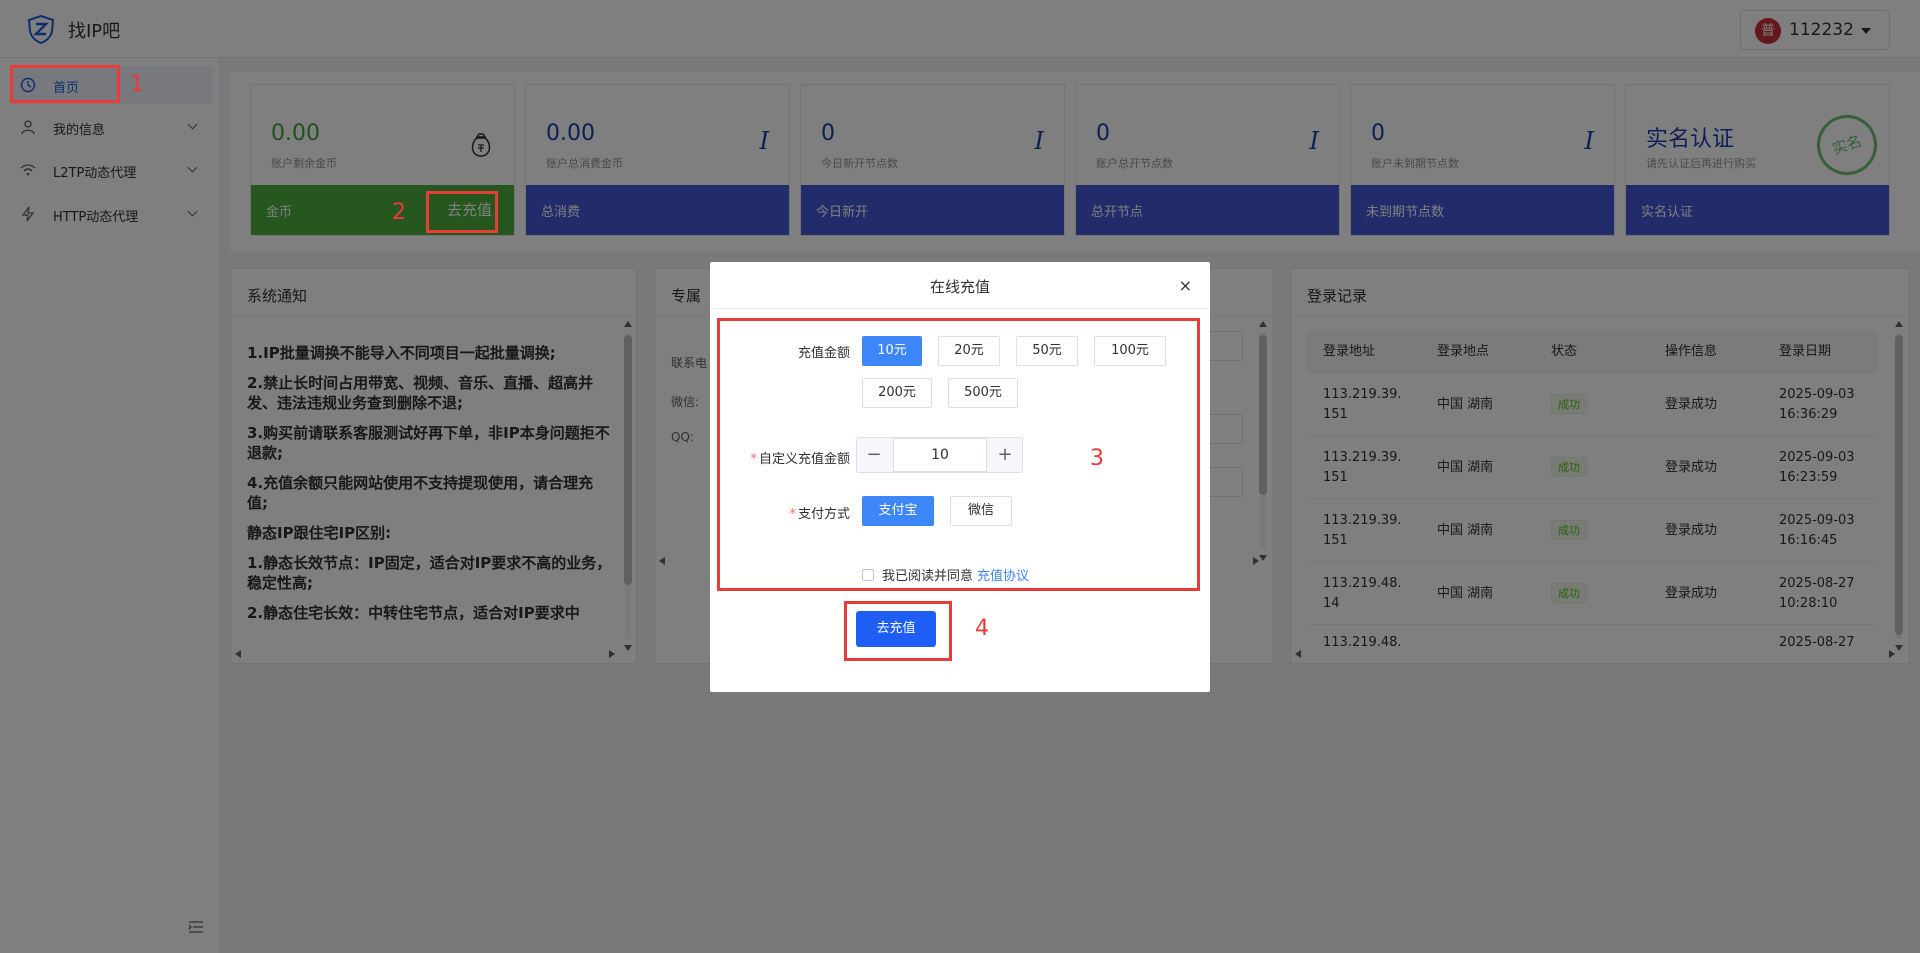 The height and width of the screenshot is (953, 1920). I want to click on annotation-number: 1, so click(137, 84).